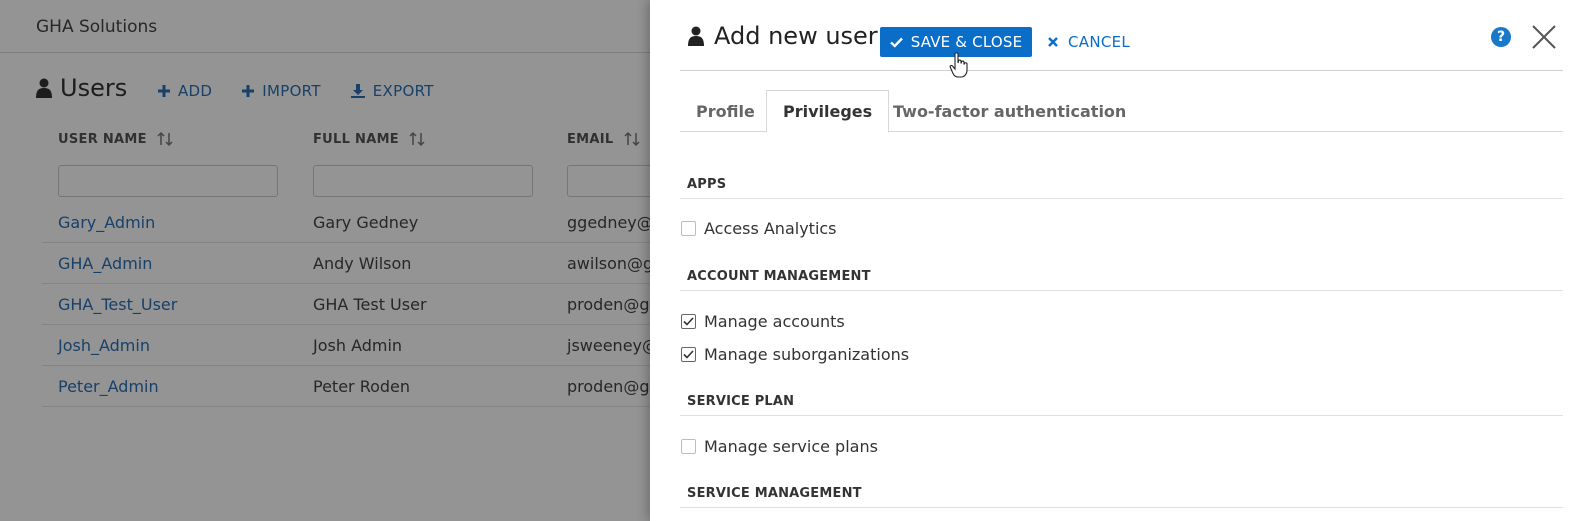 The image size is (1591, 521). What do you see at coordinates (741, 401) in the screenshot?
I see `section-title-service-plan: SERVICE PLAN` at bounding box center [741, 401].